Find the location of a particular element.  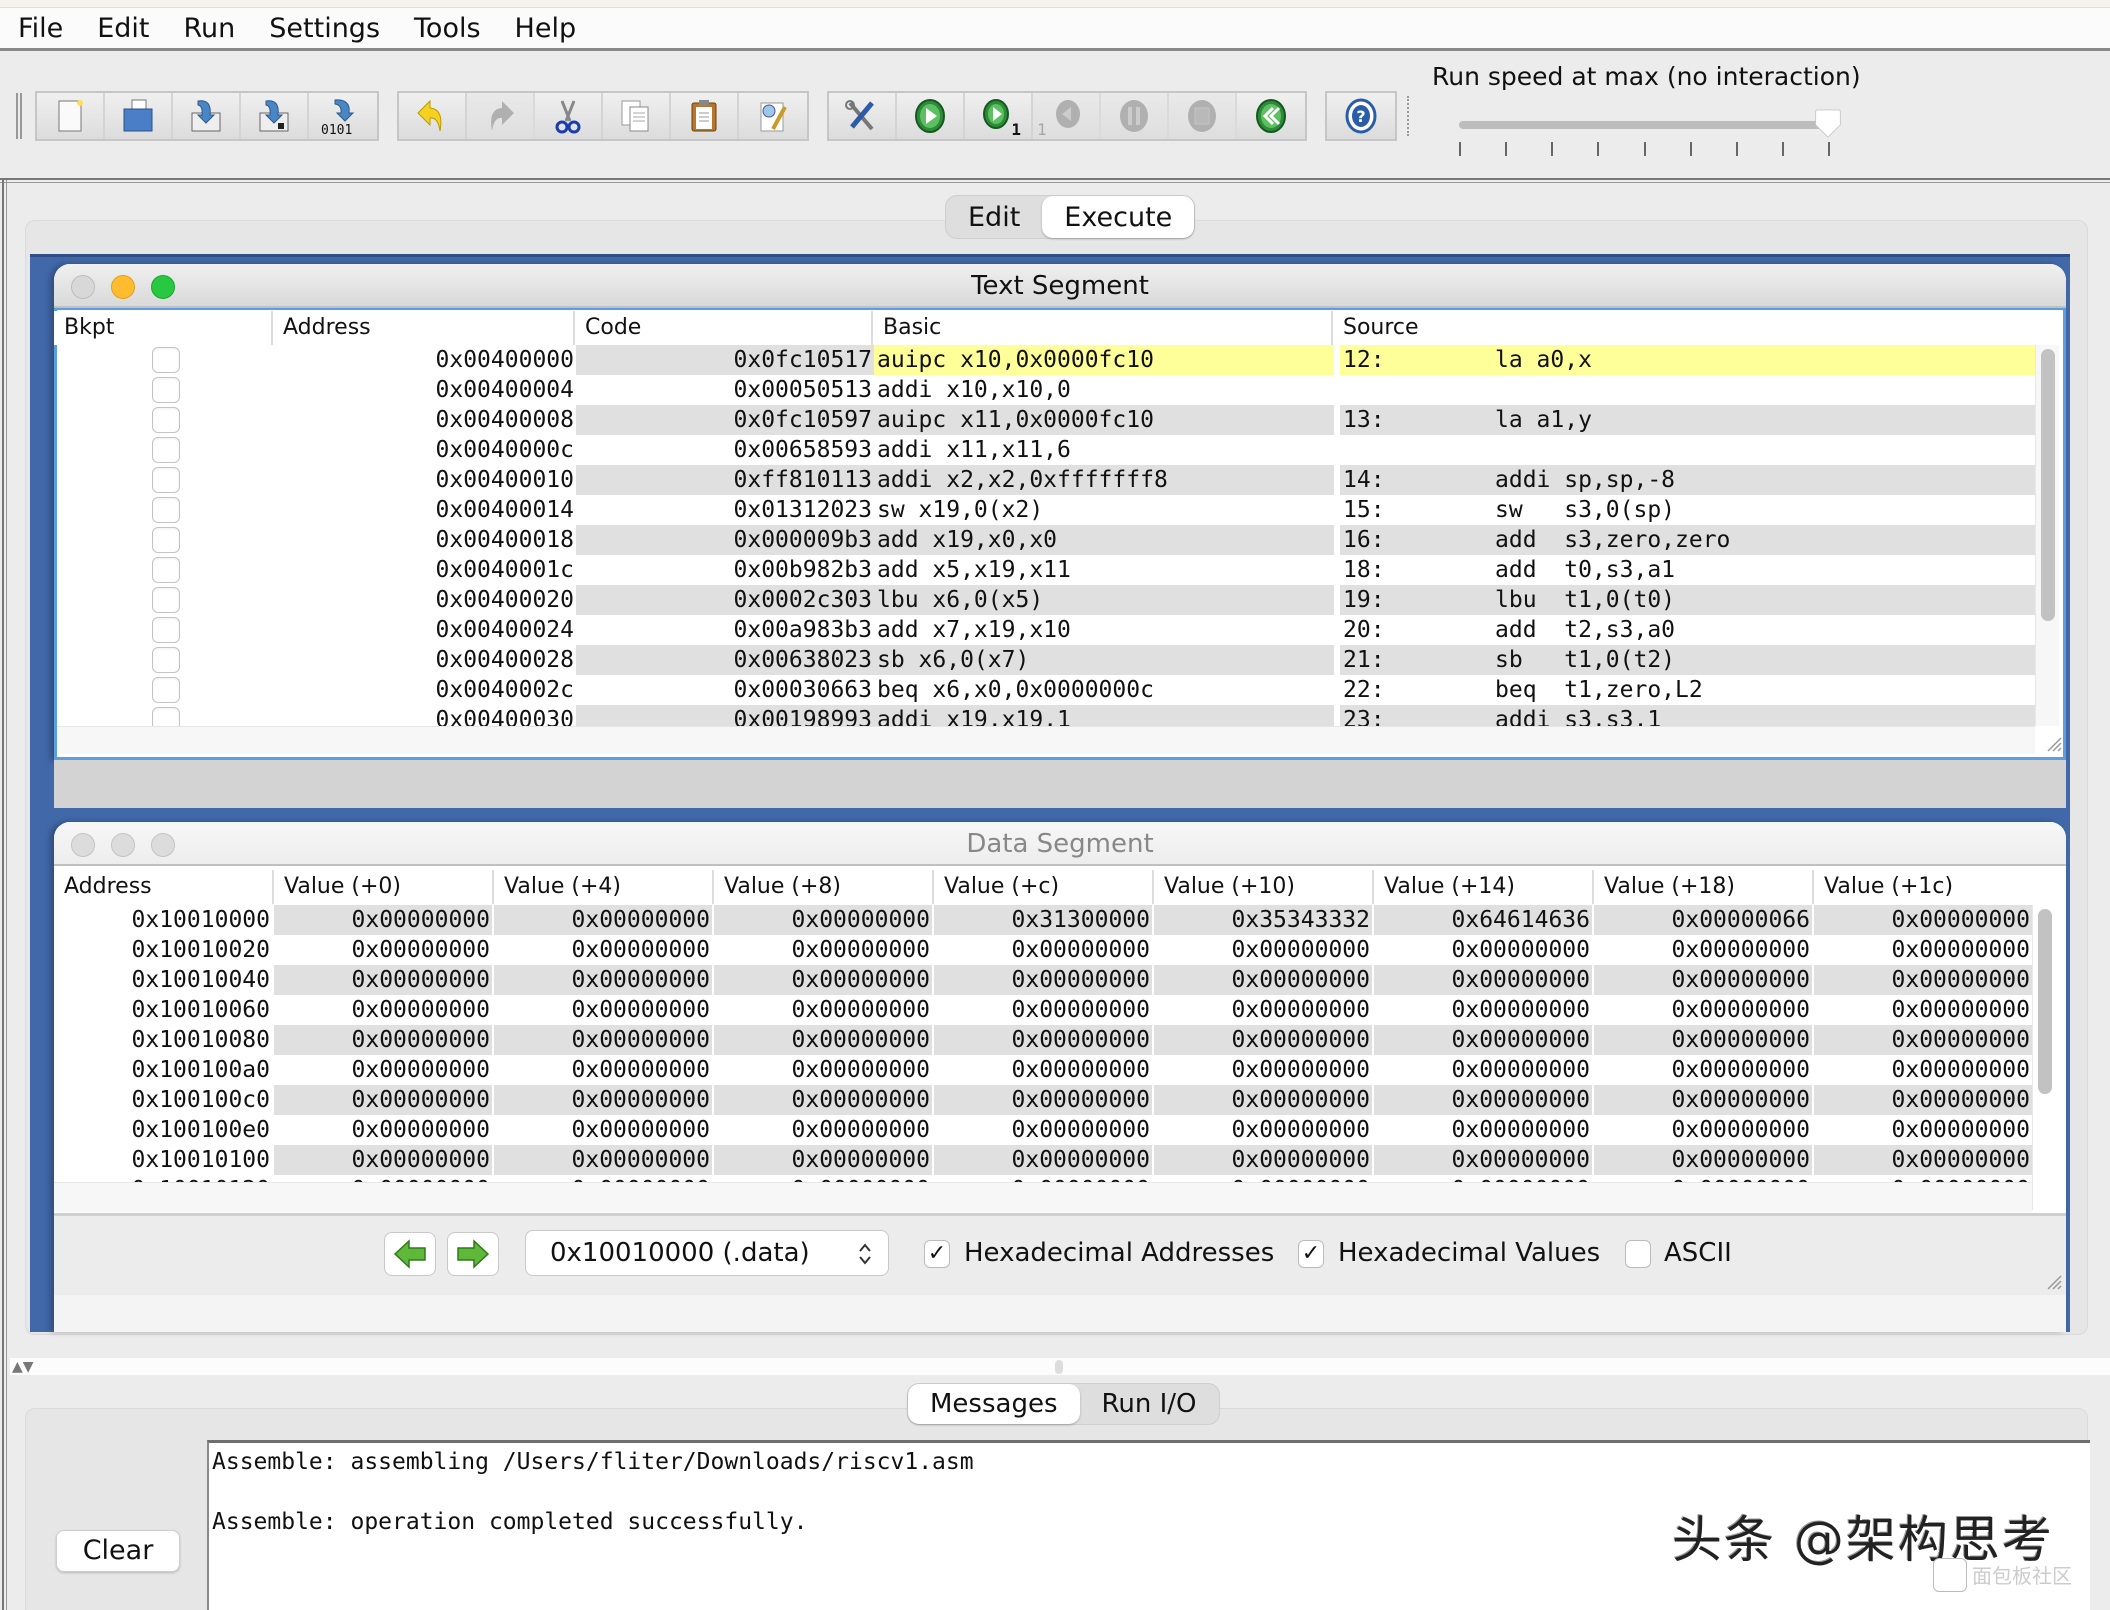

tab-edit: Edit is located at coordinates (994, 217).